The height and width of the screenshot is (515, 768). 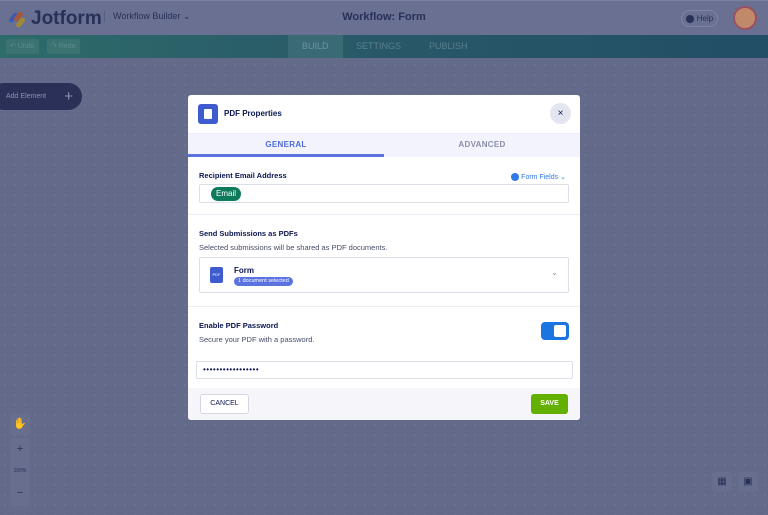 I want to click on pdf-file-icon: PDF, so click(x=216, y=275).